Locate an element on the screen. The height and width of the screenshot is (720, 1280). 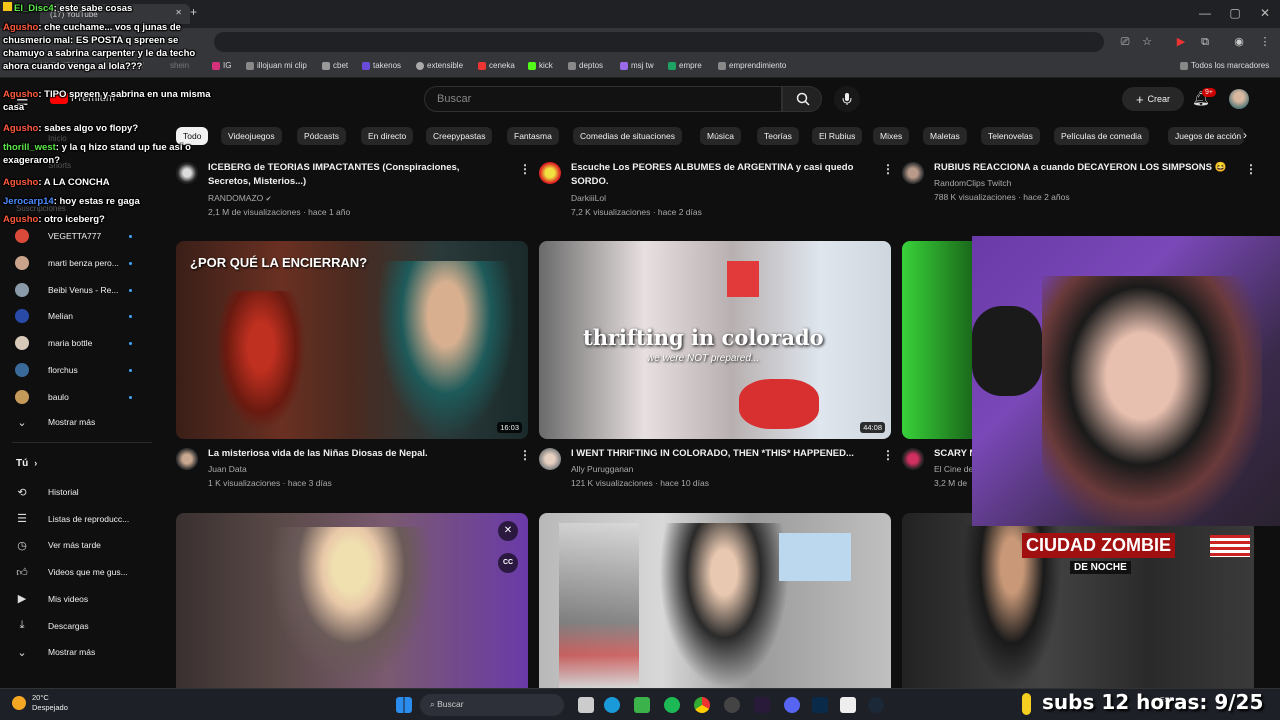
chrome-icon is located at coordinates (702, 705).